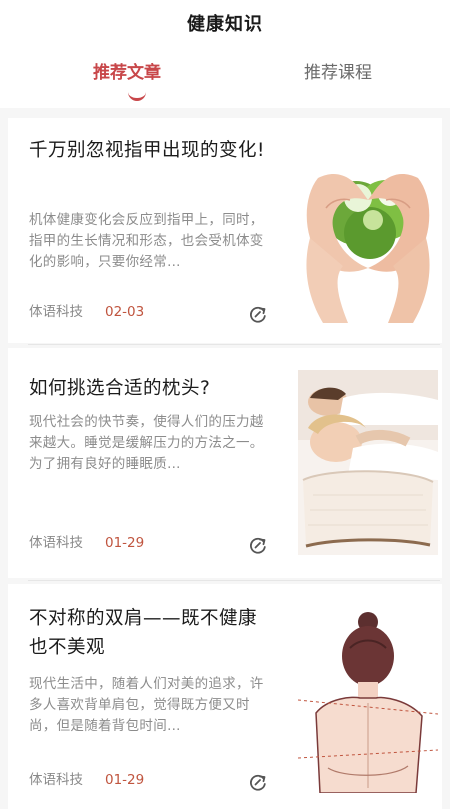 This screenshot has width=450, height=809. Describe the element at coordinates (368, 700) in the screenshot. I see `shoulders-illustration-image` at that location.